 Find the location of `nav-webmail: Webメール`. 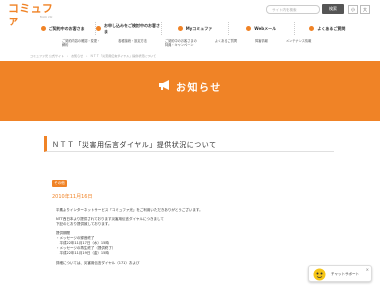

nav-webmail: Webメール is located at coordinates (262, 28).